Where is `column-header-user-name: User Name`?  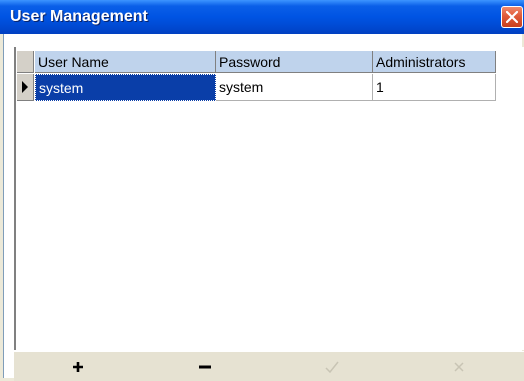 column-header-user-name: User Name is located at coordinates (125, 62).